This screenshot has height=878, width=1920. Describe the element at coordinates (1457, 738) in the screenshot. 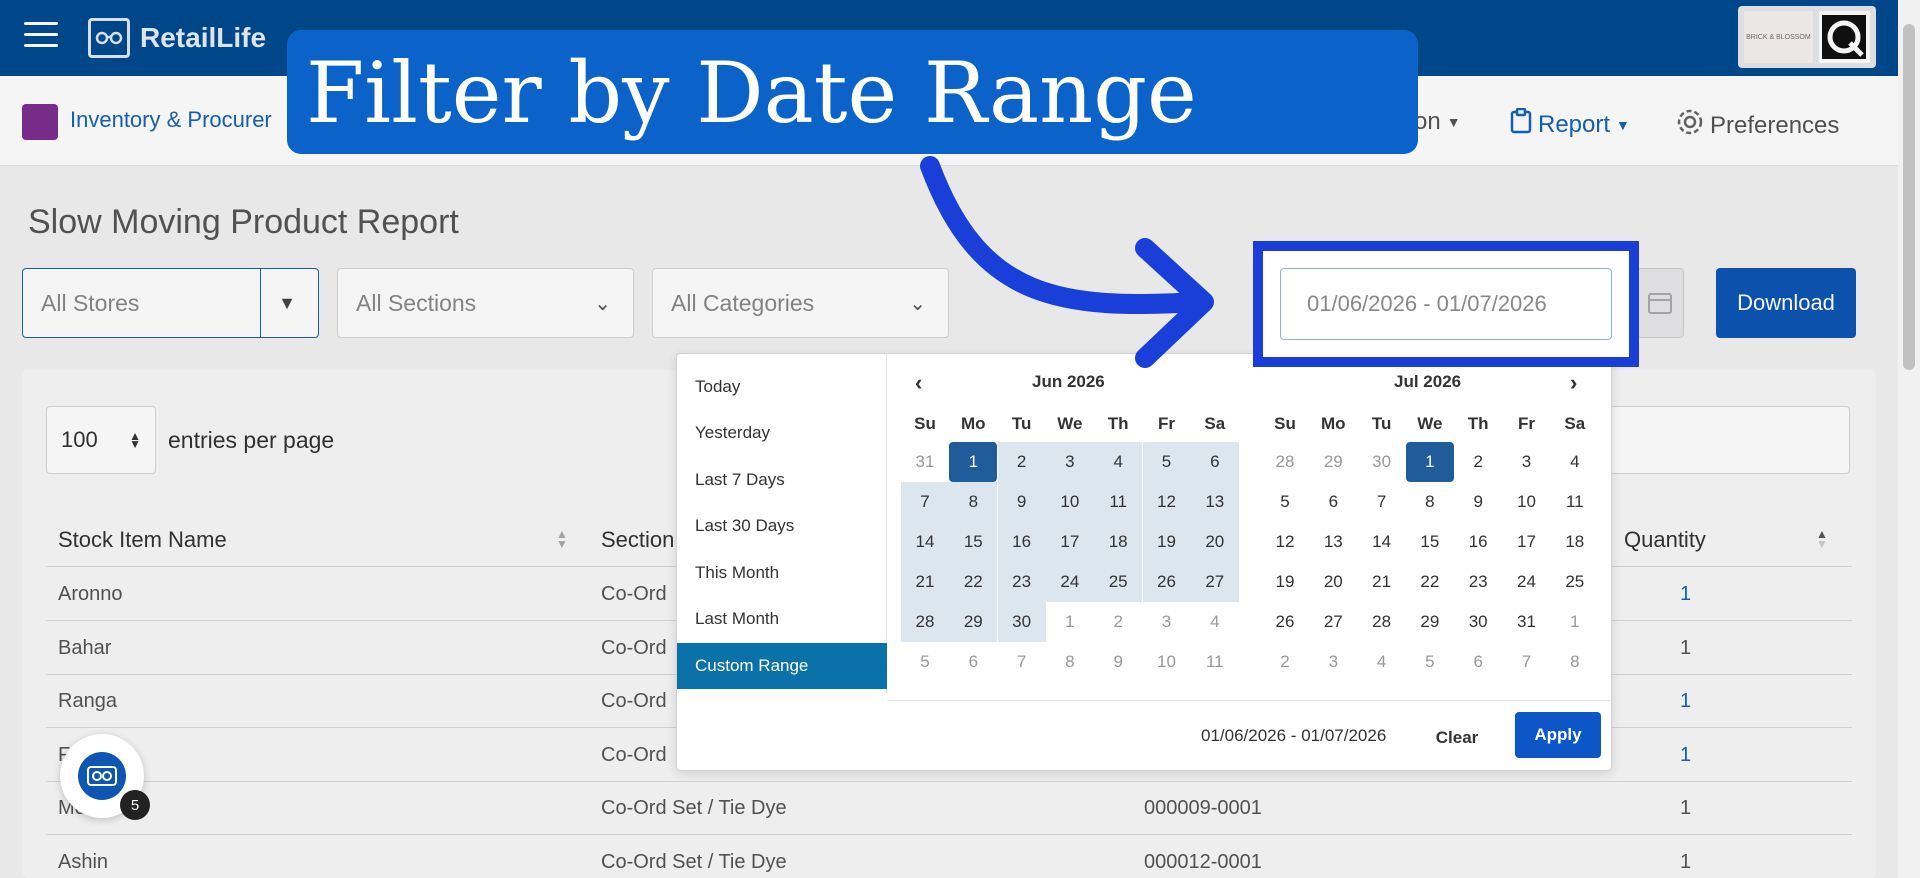

I see `clear-button: Clear` at that location.